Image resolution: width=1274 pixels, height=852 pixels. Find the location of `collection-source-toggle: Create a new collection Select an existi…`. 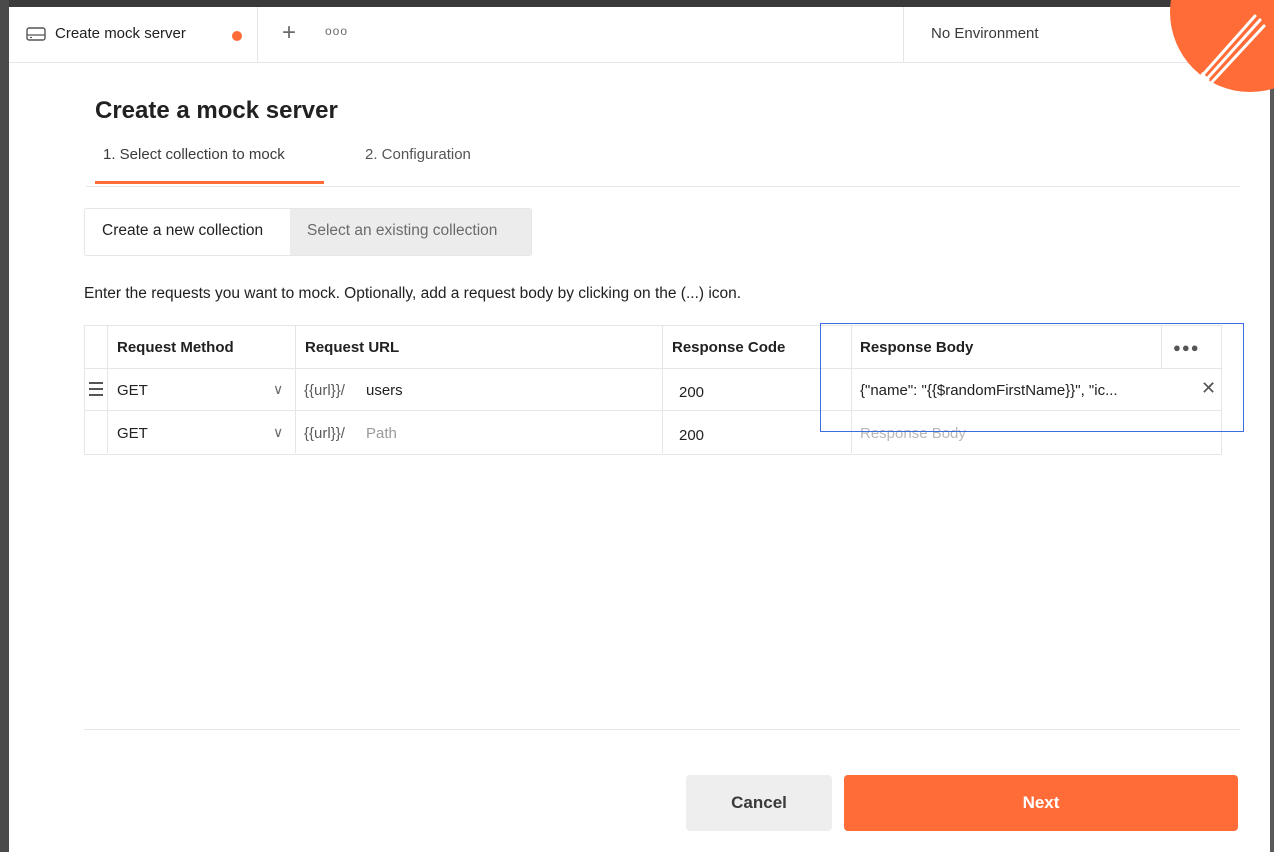

collection-source-toggle: Create a new collection Select an existi… is located at coordinates (308, 232).